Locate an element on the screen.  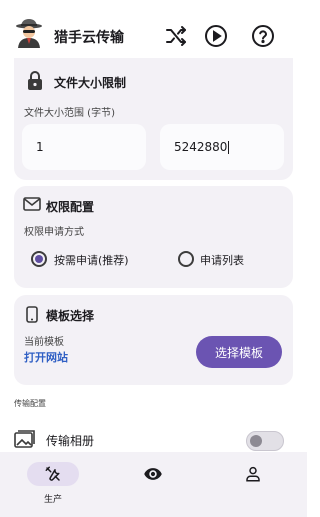
top-app-bar: 猎手云传输 is located at coordinates (153, 32).